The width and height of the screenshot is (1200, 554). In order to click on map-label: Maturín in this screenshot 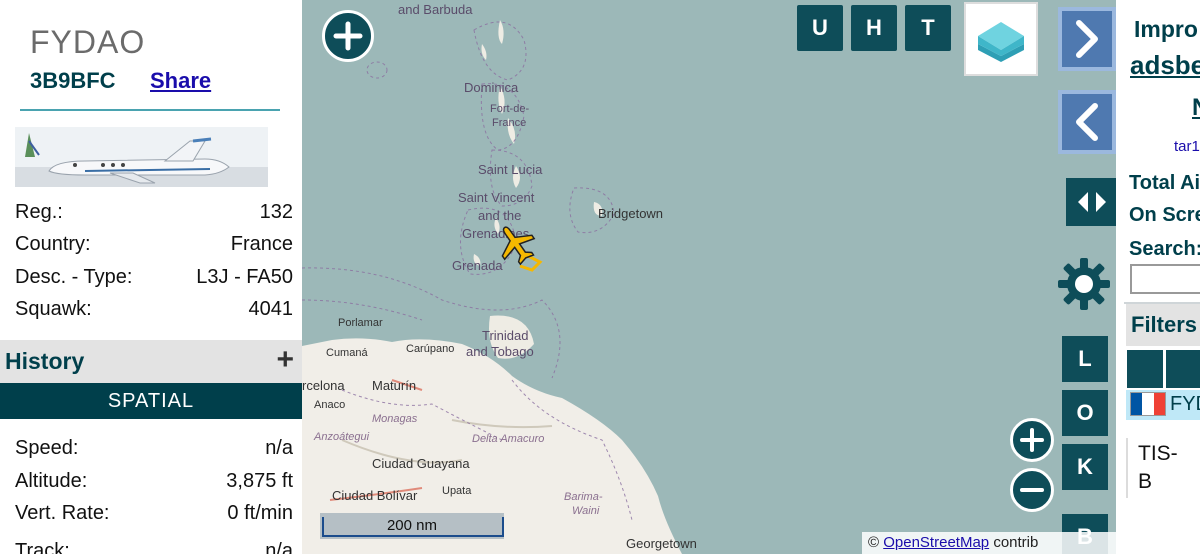, I will do `click(394, 385)`.